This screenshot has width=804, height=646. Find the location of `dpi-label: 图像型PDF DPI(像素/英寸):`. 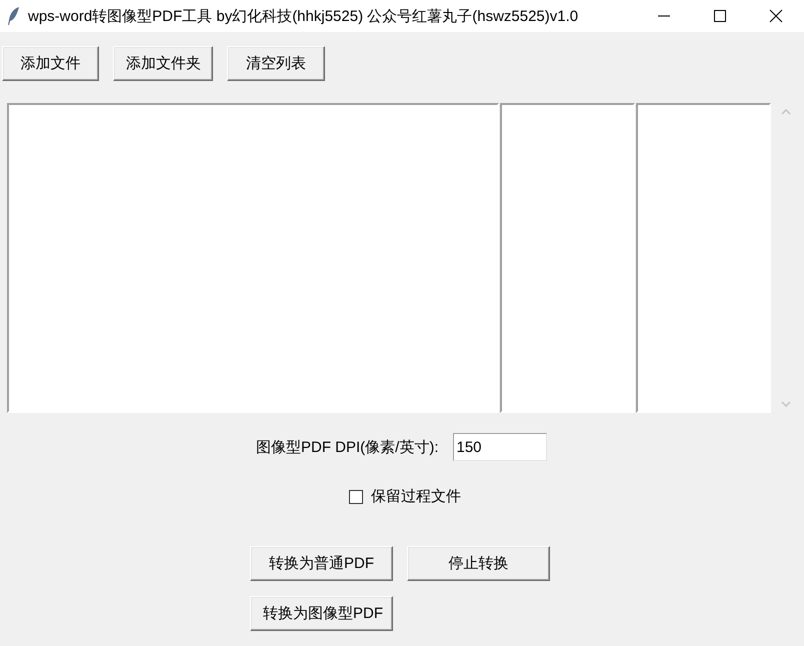

dpi-label: 图像型PDF DPI(像素/英寸): is located at coordinates (347, 447).